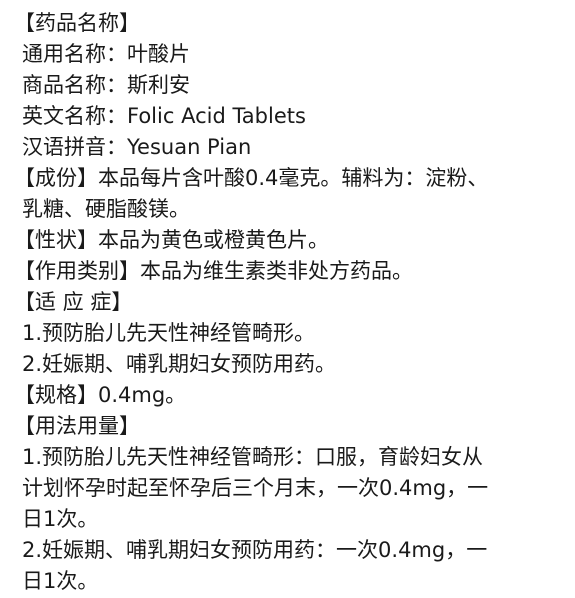 The height and width of the screenshot is (598, 575). I want to click on pinyin-name-line: 汉语拼音：Yesuan Pian, so click(137, 147).